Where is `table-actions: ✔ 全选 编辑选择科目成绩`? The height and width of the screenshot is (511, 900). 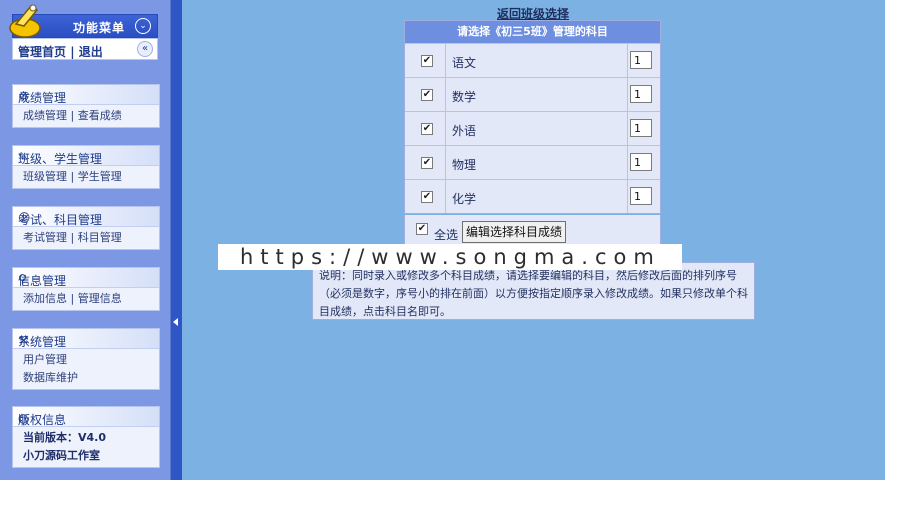
table-actions: ✔ 全选 编辑选择科目成绩 is located at coordinates (532, 230).